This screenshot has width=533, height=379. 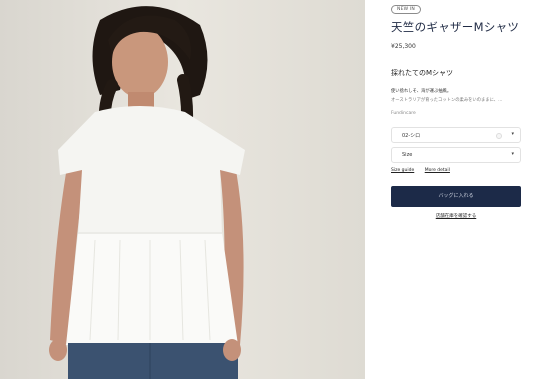 I want to click on color-swatch, so click(x=499, y=136).